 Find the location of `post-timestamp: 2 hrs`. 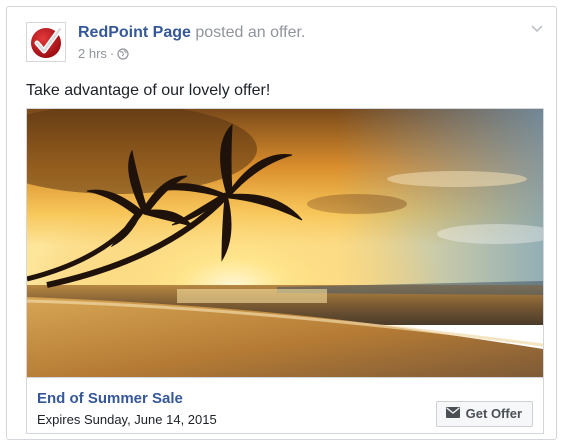

post-timestamp: 2 hrs is located at coordinates (92, 53).